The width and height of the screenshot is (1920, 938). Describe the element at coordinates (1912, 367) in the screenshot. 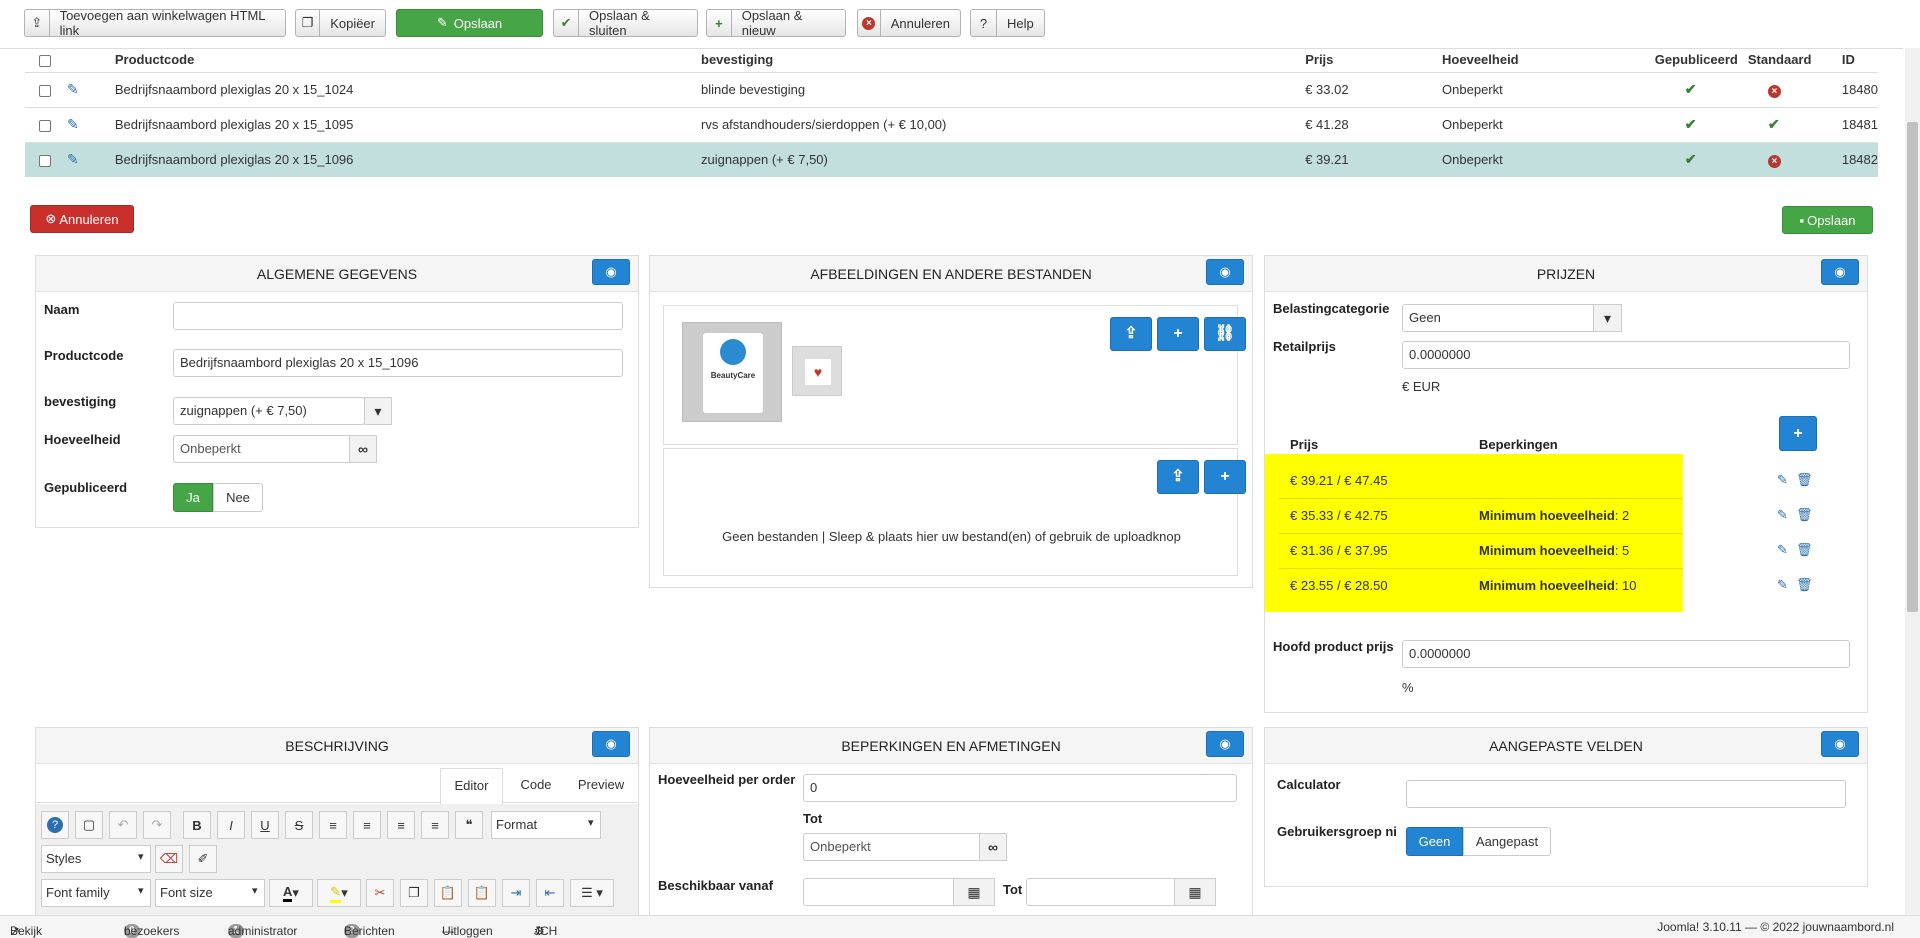

I see `scrollbar-thumb` at that location.